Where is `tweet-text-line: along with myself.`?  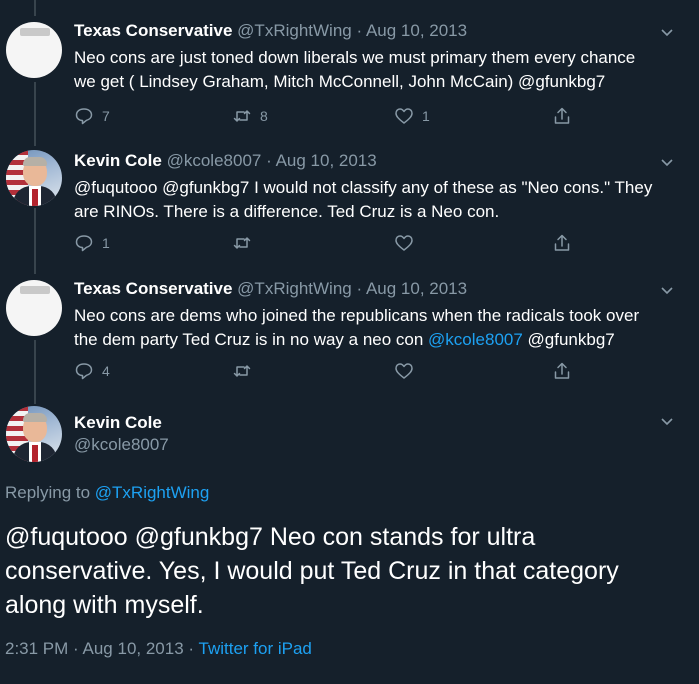 tweet-text-line: along with myself. is located at coordinates (104, 605).